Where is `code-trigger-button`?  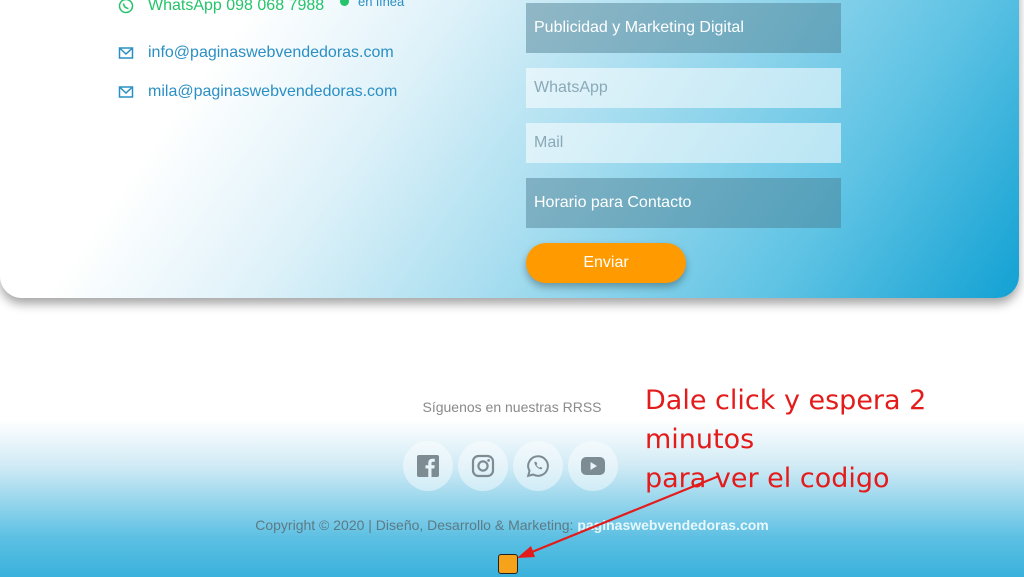 code-trigger-button is located at coordinates (508, 564).